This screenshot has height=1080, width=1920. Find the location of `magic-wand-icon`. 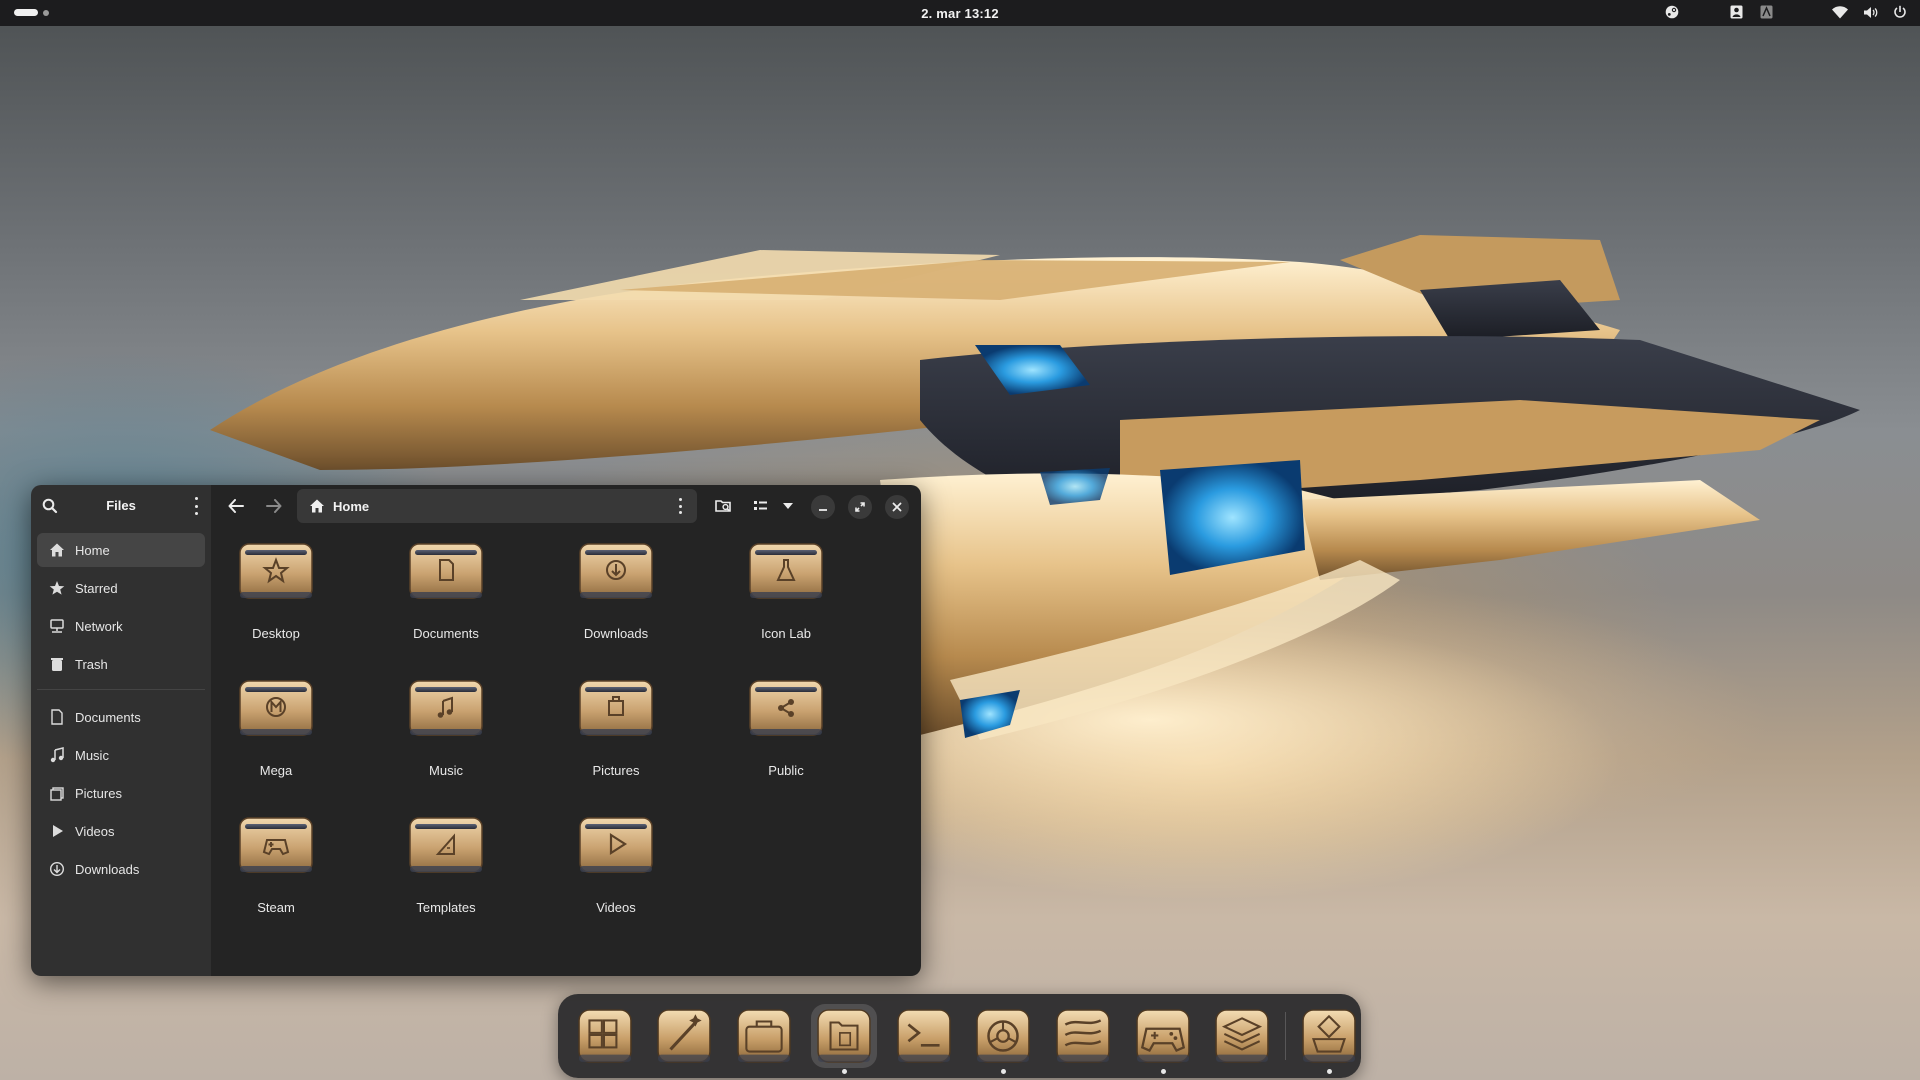

magic-wand-icon is located at coordinates (684, 1036).